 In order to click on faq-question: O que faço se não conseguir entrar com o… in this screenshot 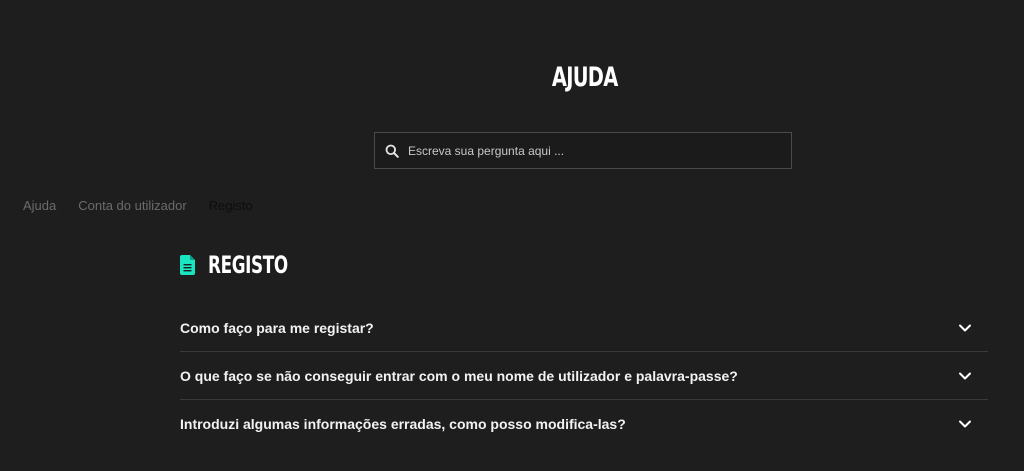, I will do `click(459, 375)`.